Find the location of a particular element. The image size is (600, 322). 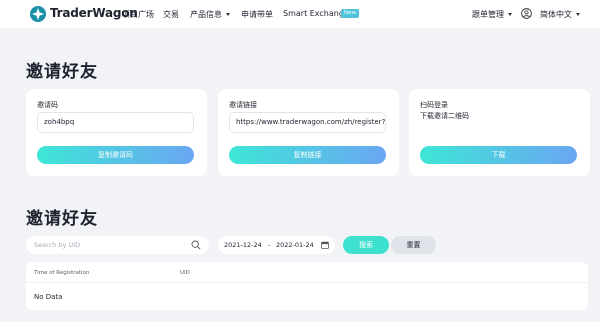

nav-item-apply-lead: 申请带单 is located at coordinates (257, 14).